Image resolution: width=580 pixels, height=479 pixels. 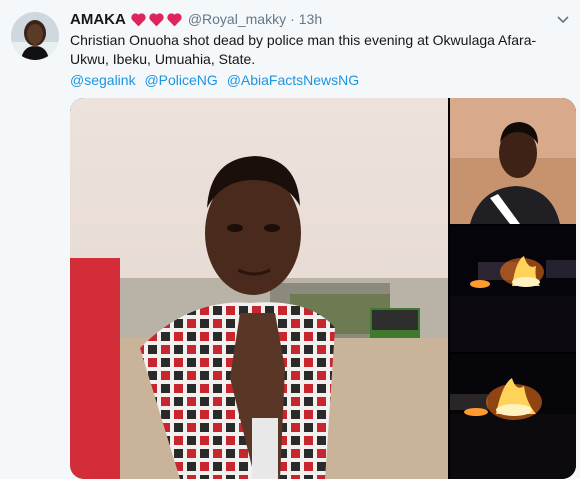 What do you see at coordinates (563, 19) in the screenshot?
I see `chevron-down-icon` at bounding box center [563, 19].